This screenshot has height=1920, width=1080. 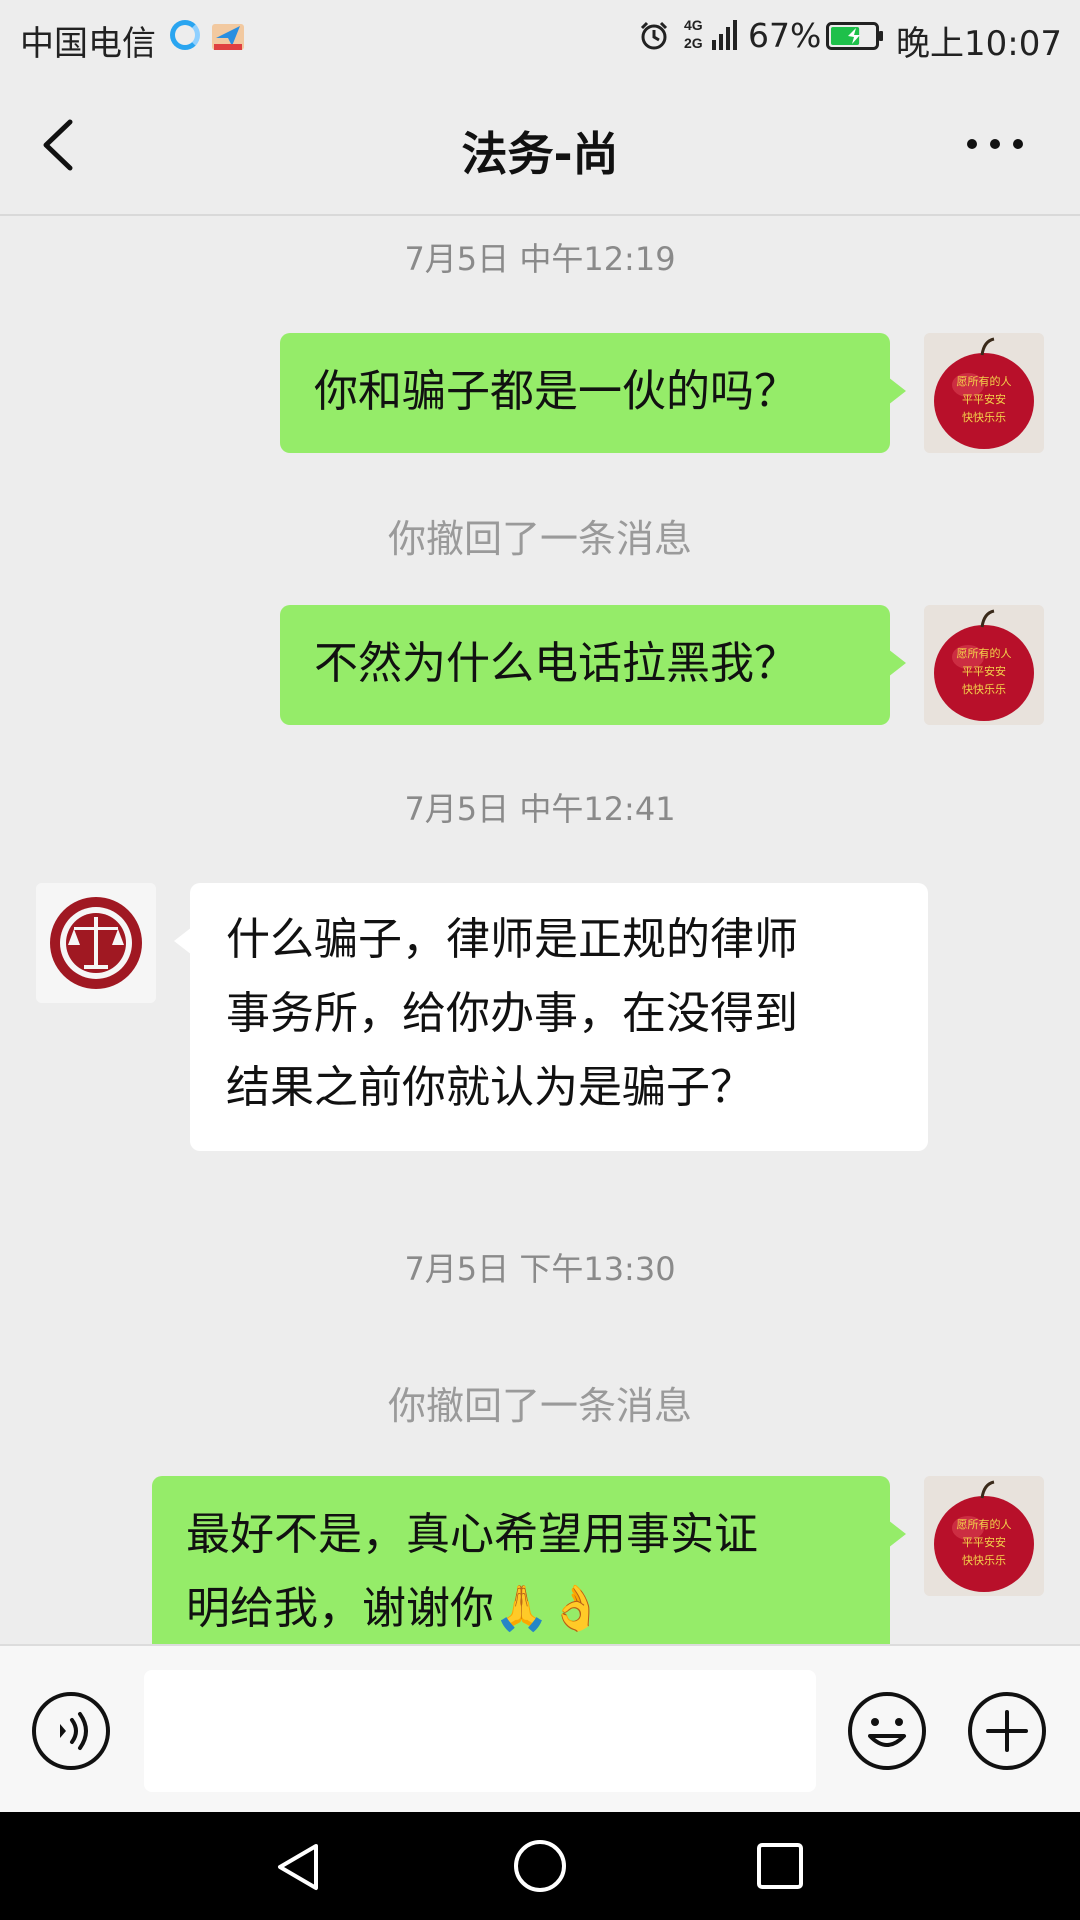 I want to click on message-text: 什么骗子，律师是正规的律师, so click(x=512, y=939).